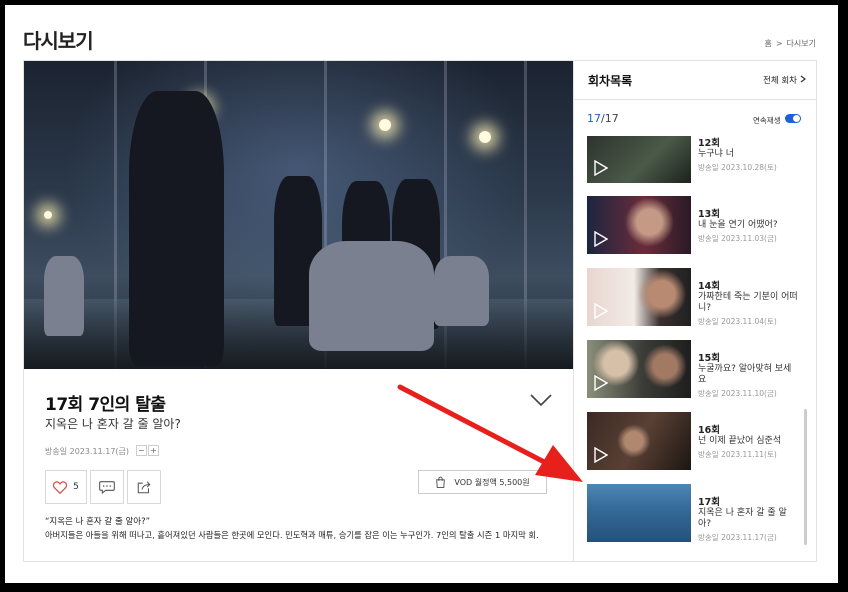  Describe the element at coordinates (709, 286) in the screenshot. I see `episode-number: 14회` at that location.